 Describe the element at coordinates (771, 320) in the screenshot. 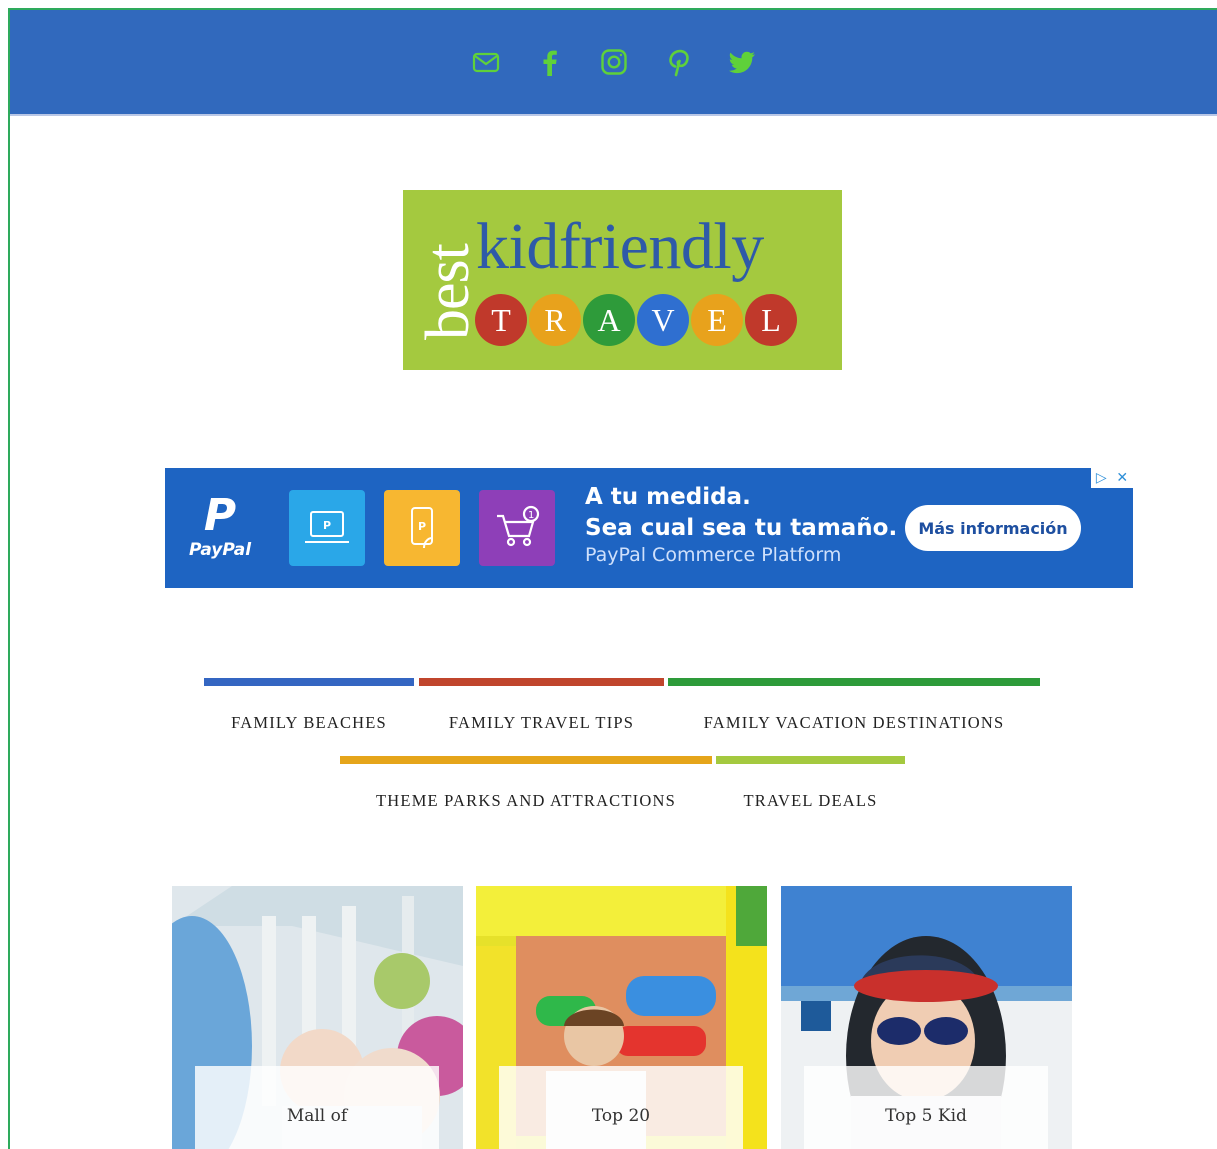

I see `logo-letter-l: L` at that location.